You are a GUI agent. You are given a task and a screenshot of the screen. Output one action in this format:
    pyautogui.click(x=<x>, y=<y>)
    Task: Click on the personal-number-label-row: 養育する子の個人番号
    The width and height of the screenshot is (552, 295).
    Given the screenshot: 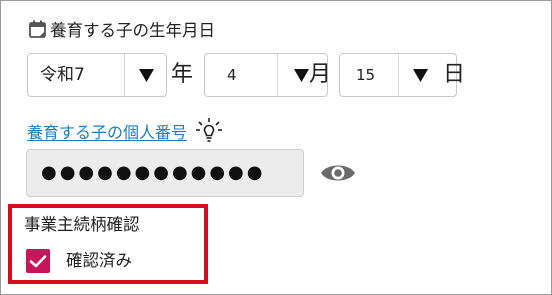 What is the action you would take?
    pyautogui.click(x=125, y=131)
    